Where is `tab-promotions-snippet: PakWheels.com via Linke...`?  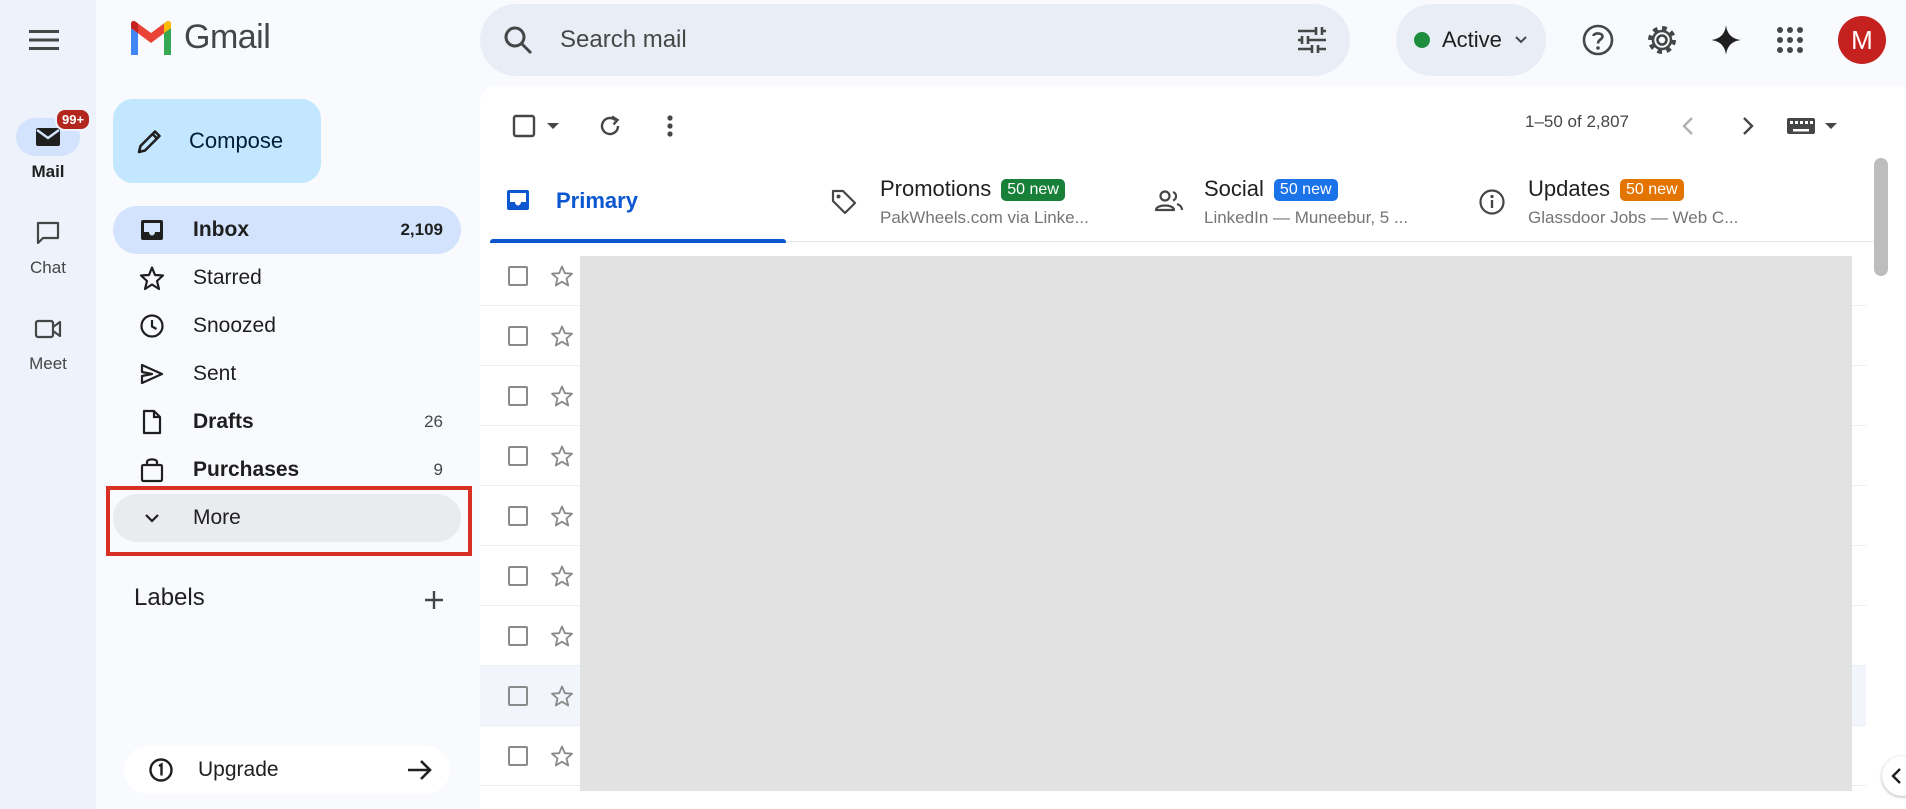
tab-promotions-snippet: PakWheels.com via Linke... is located at coordinates (984, 217).